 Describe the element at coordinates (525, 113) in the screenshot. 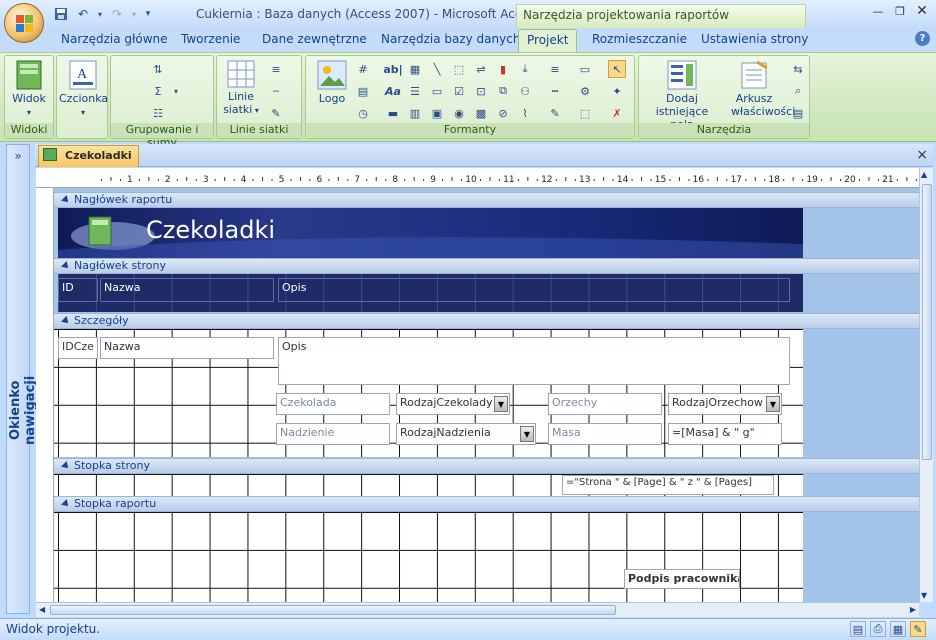

I see `attachment-clip-icon: ⌇` at that location.